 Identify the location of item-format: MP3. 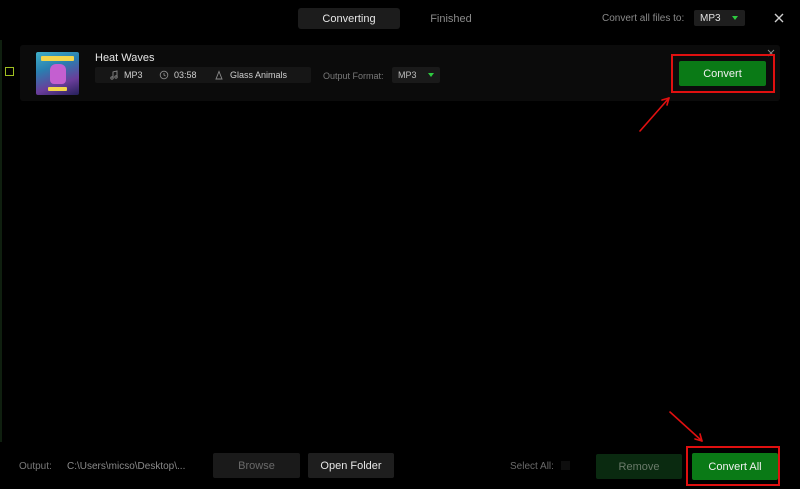
(133, 75).